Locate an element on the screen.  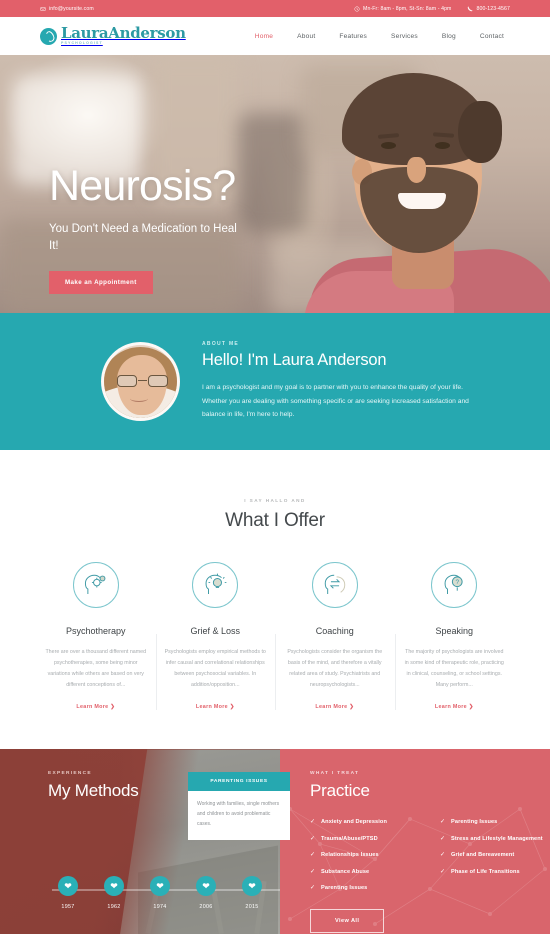
avatar is located at coordinates (140, 381).